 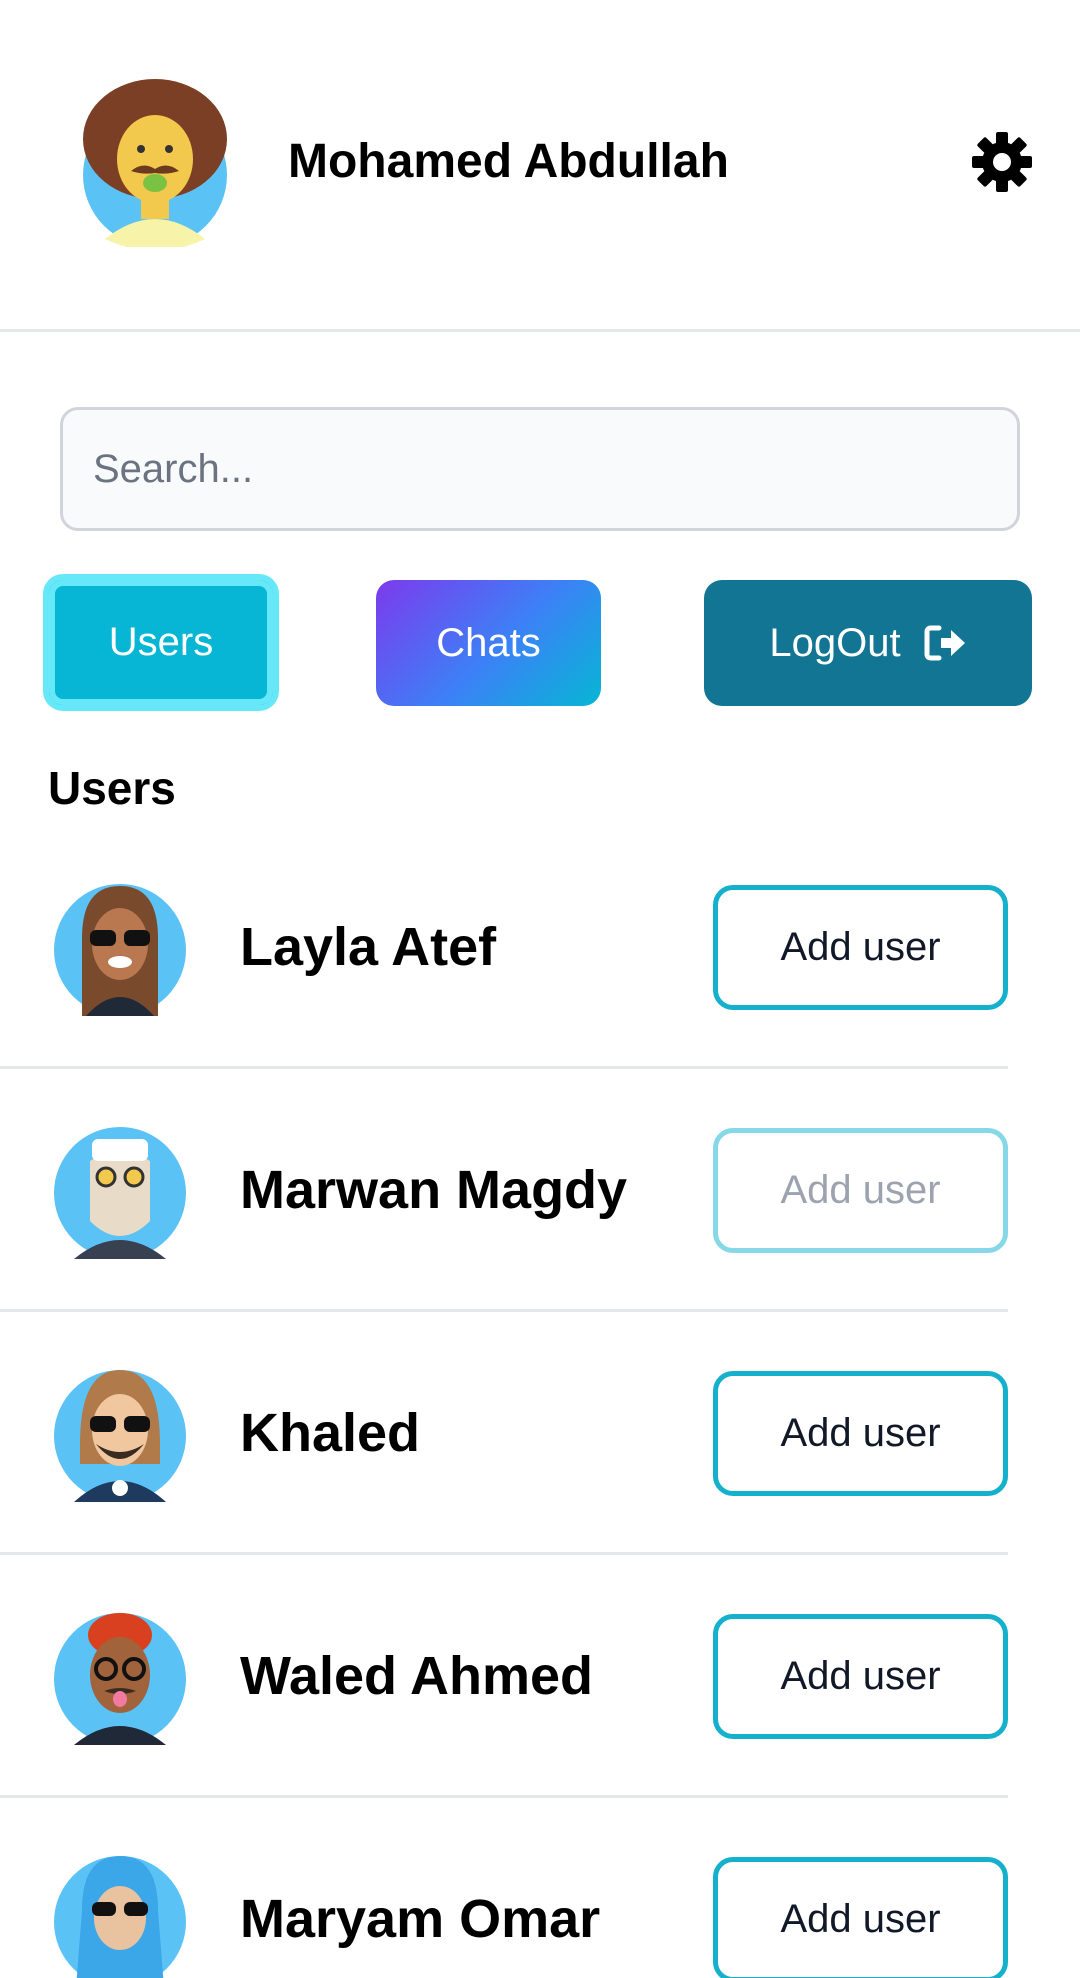 I want to click on chats-tab-label: Chats, so click(x=488, y=642).